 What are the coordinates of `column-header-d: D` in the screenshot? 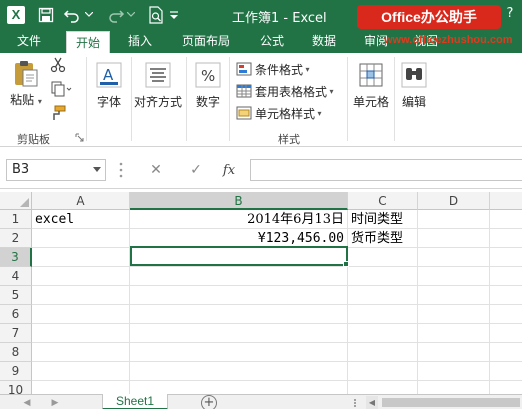 It's located at (454, 201).